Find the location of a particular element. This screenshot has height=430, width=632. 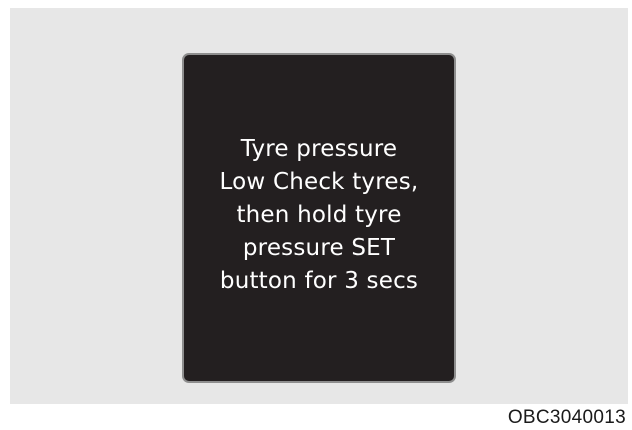

message-line-5: button for 3 secs is located at coordinates (319, 280).